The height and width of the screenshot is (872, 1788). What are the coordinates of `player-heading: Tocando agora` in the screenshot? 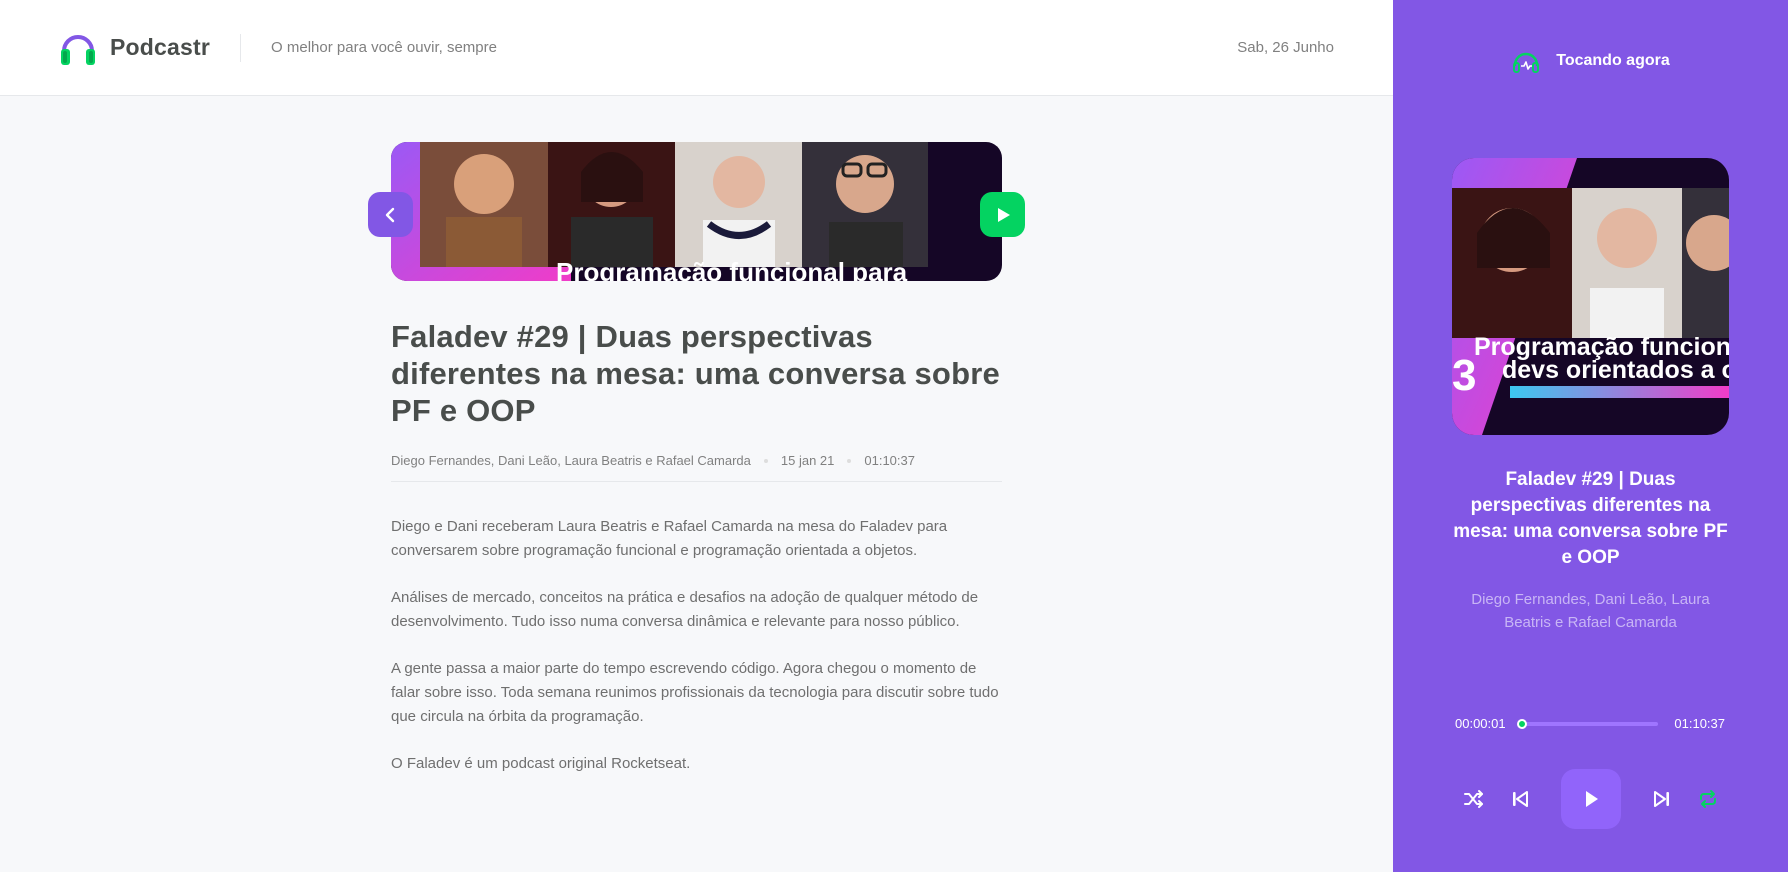 It's located at (1613, 60).